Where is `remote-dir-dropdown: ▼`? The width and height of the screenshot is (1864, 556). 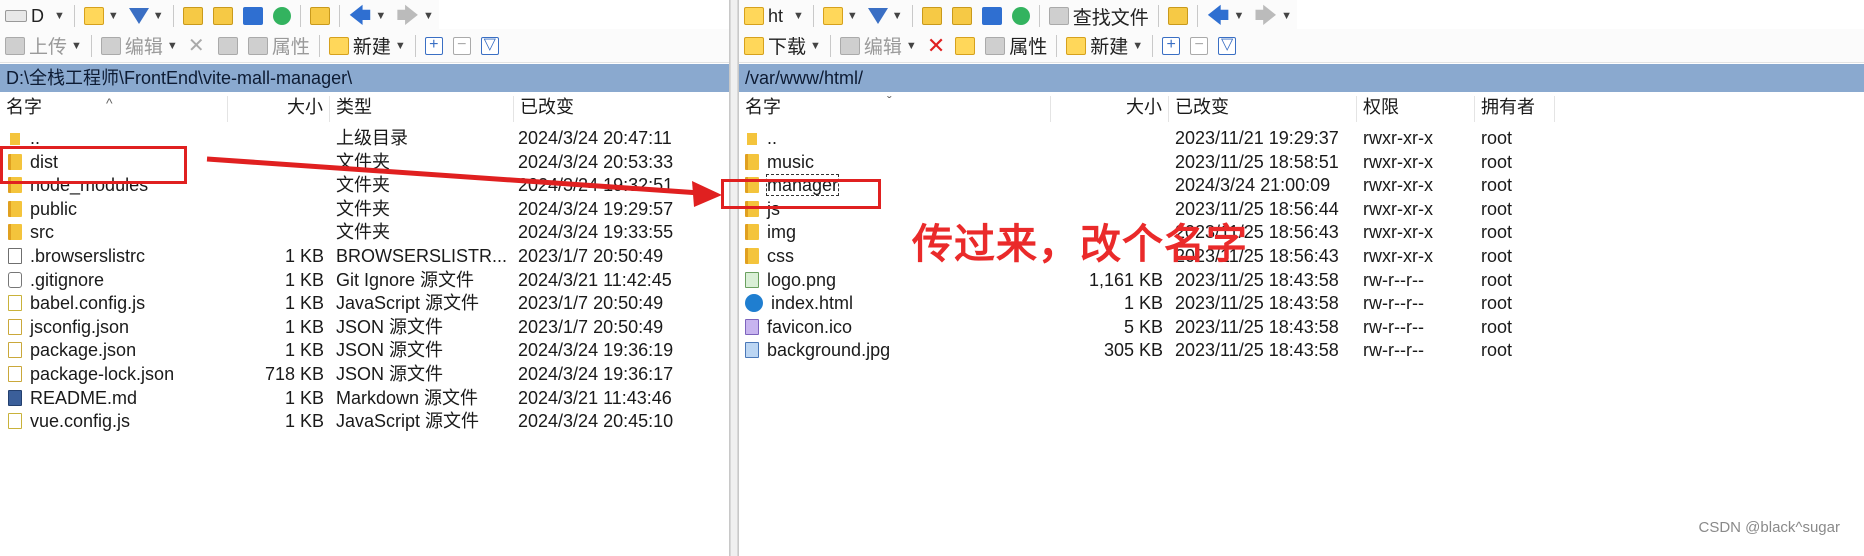
remote-dir-dropdown: ▼ is located at coordinates (798, 16).